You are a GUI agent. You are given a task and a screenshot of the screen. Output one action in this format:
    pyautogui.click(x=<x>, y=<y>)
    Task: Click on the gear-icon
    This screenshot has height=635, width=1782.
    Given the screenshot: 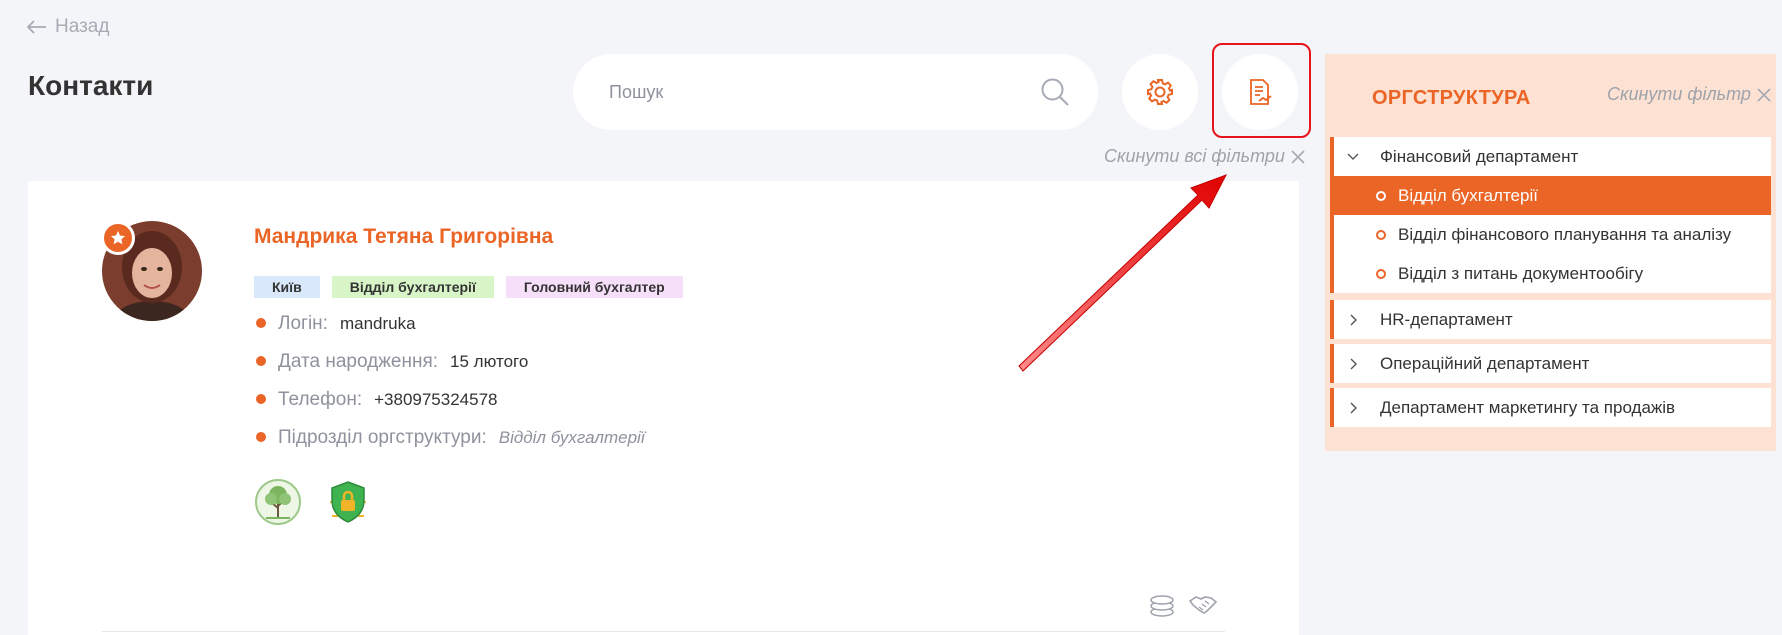 What is the action you would take?
    pyautogui.click(x=1160, y=92)
    